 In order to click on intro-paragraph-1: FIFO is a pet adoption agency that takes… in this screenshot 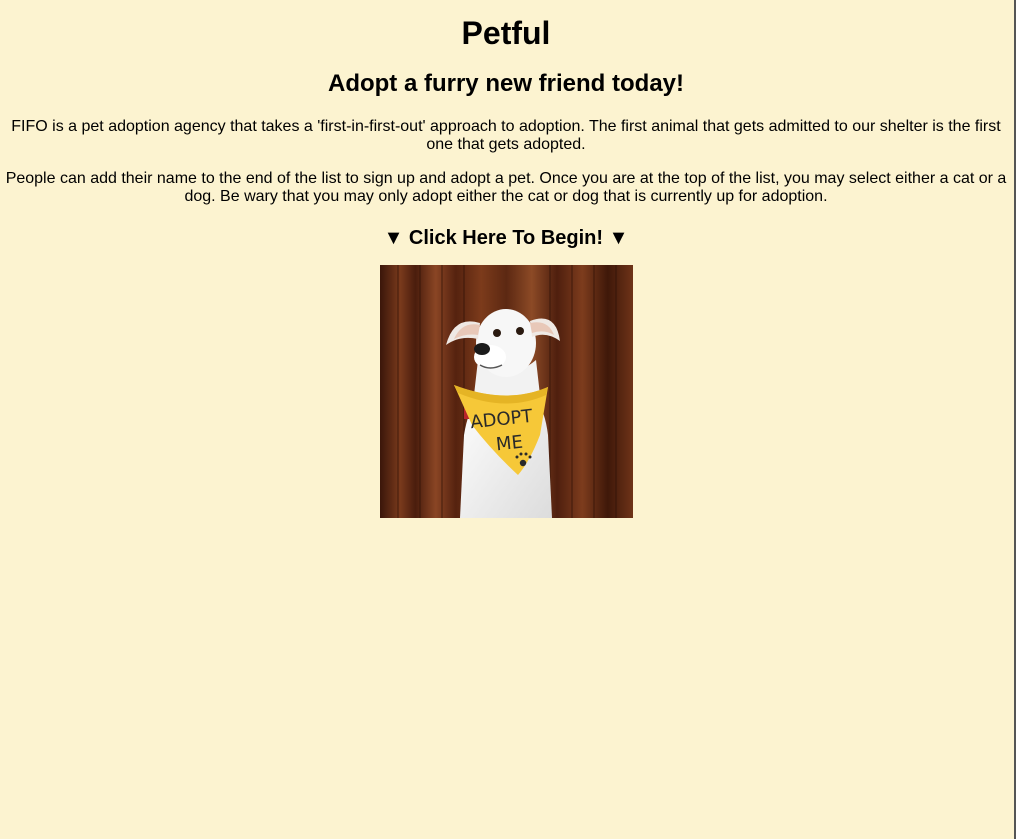, I will do `click(506, 135)`.